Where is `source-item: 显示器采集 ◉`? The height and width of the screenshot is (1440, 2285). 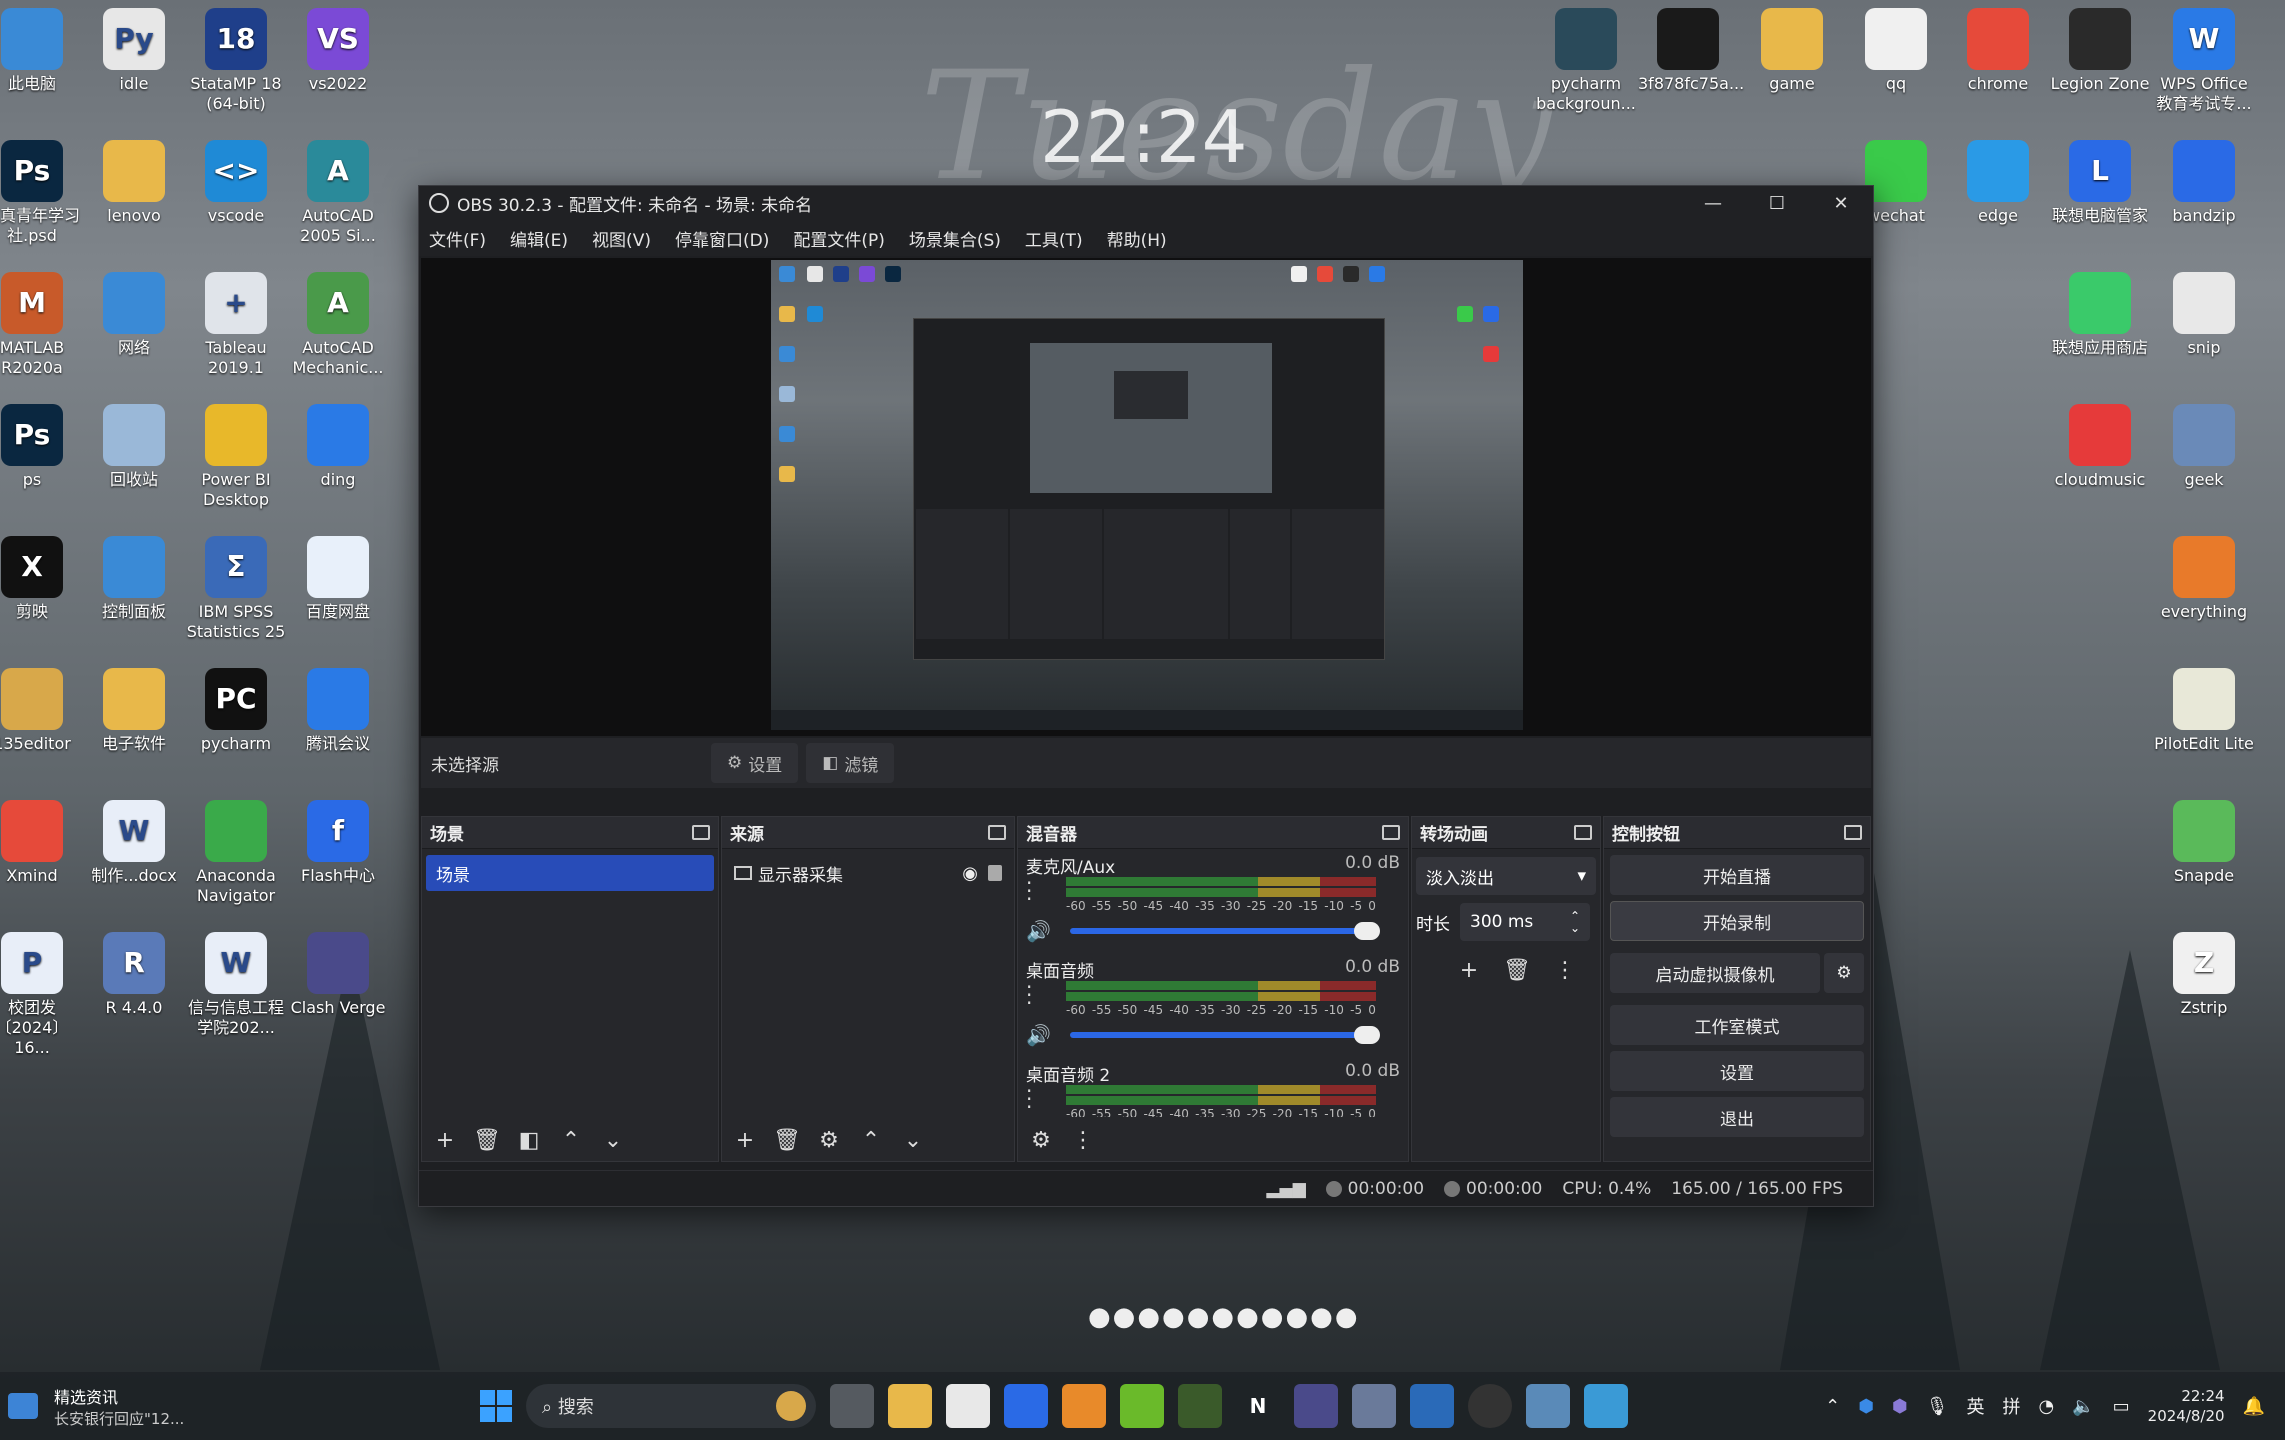 source-item: 显示器采集 ◉ is located at coordinates (868, 873).